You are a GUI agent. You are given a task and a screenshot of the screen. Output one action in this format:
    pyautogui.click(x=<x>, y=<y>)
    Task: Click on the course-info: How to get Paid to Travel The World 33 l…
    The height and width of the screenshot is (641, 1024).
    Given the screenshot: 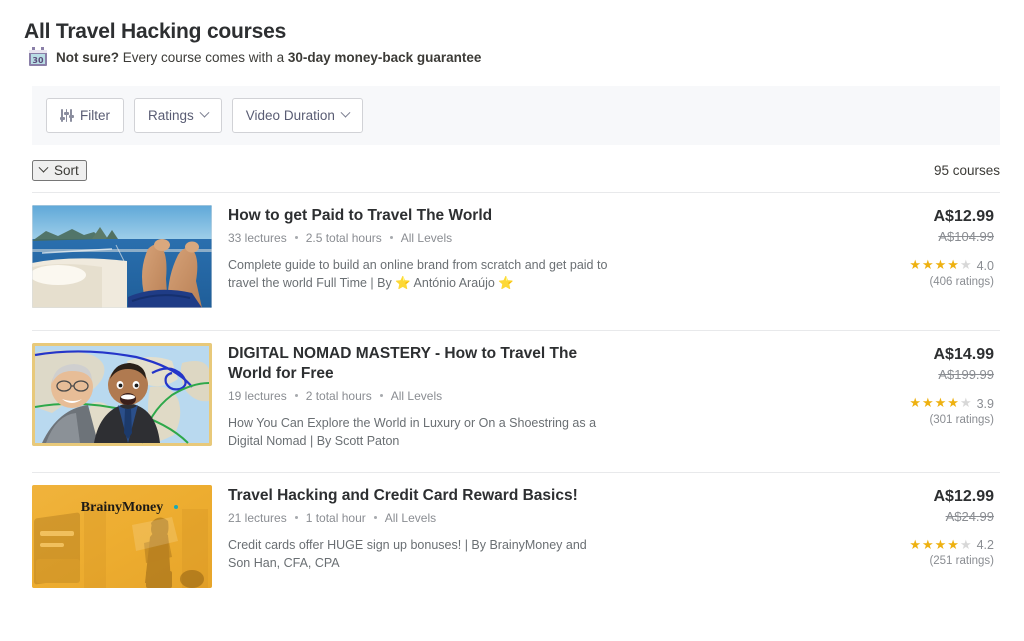 What is the action you would take?
    pyautogui.click(x=528, y=256)
    